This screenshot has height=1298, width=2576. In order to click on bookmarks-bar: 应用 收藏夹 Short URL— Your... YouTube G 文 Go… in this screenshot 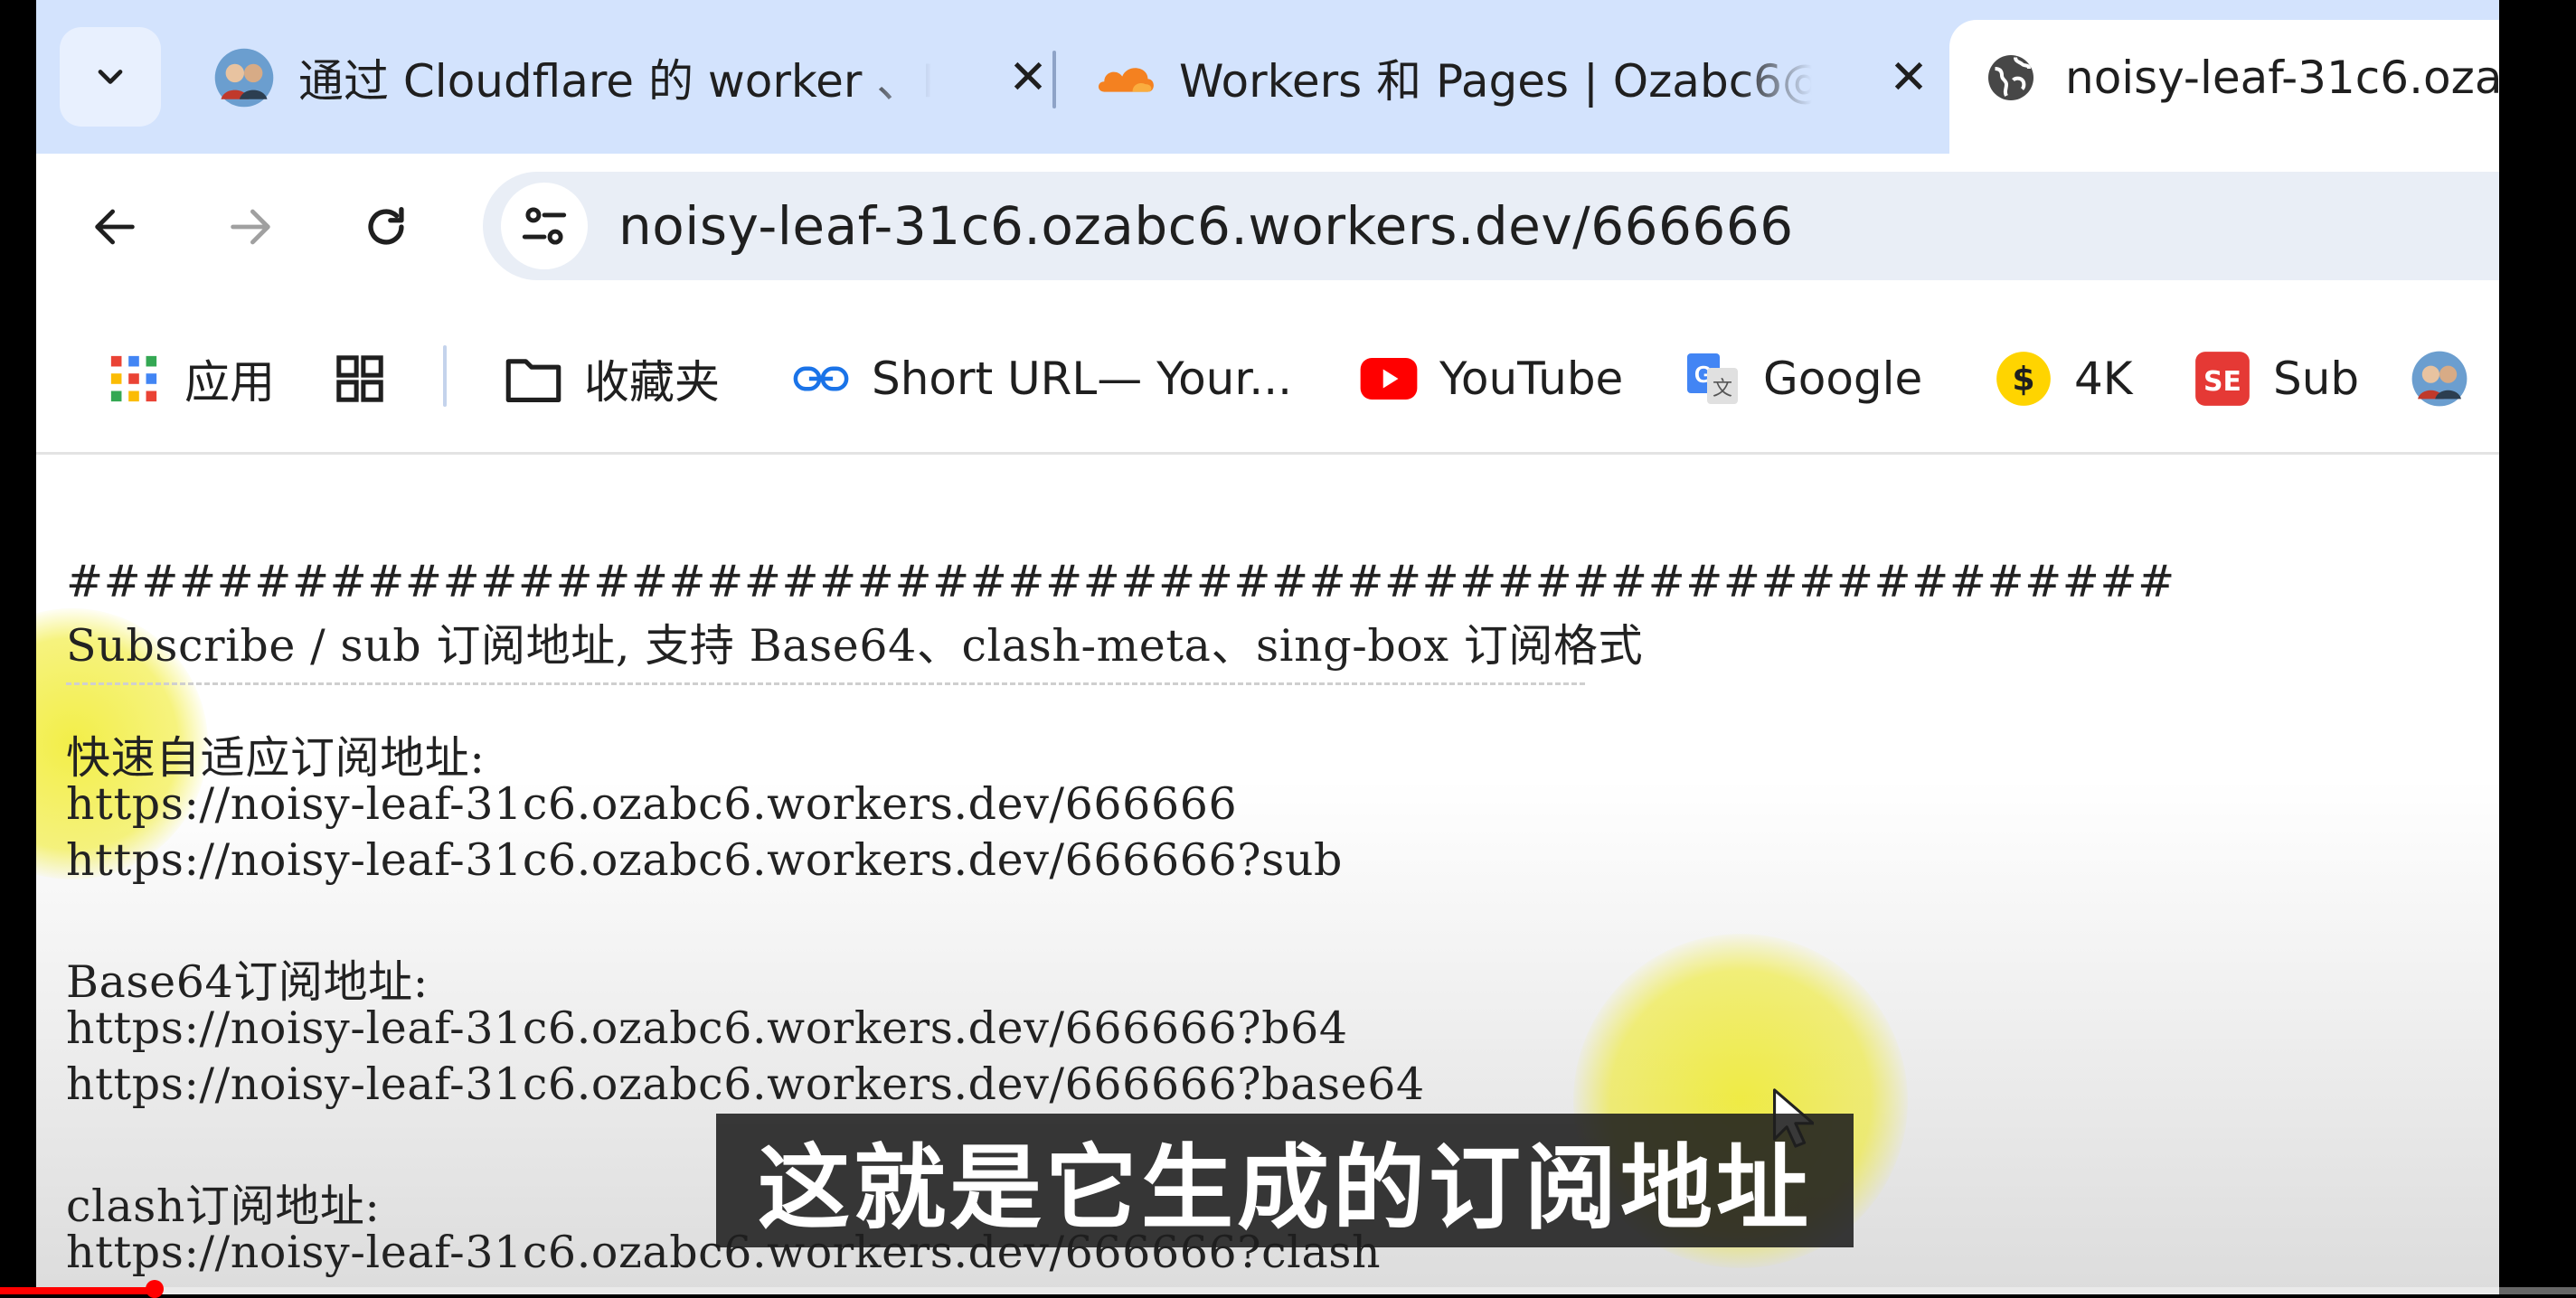, I will do `click(1267, 377)`.